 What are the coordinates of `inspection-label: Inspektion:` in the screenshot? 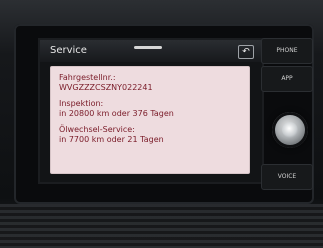 It's located at (81, 103).